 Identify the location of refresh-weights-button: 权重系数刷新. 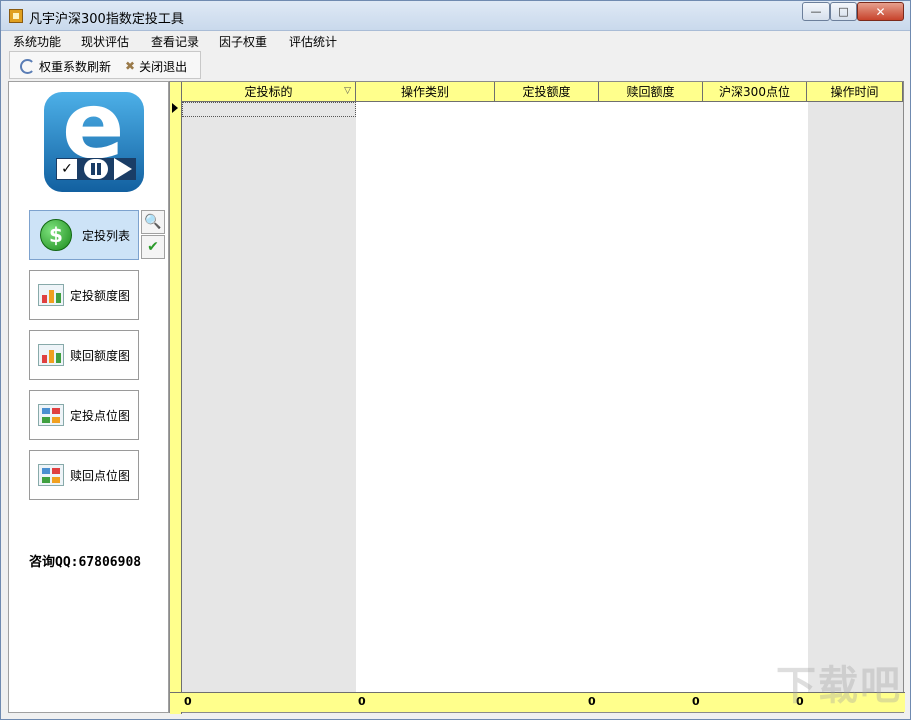
(65, 66).